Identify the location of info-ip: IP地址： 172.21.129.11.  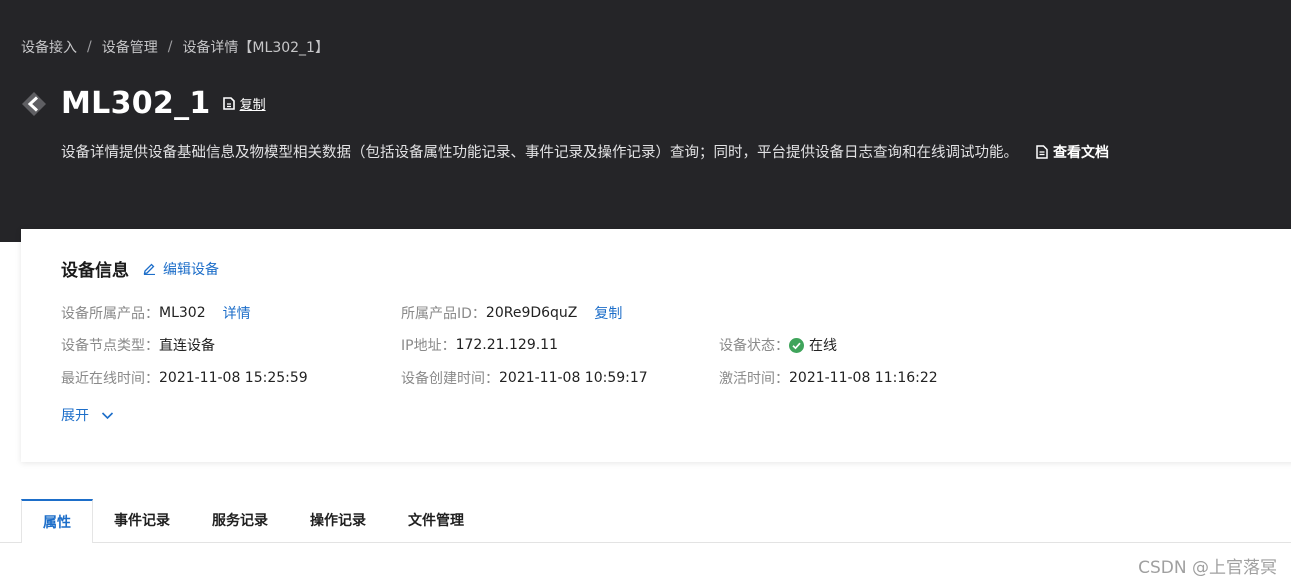
(479, 345).